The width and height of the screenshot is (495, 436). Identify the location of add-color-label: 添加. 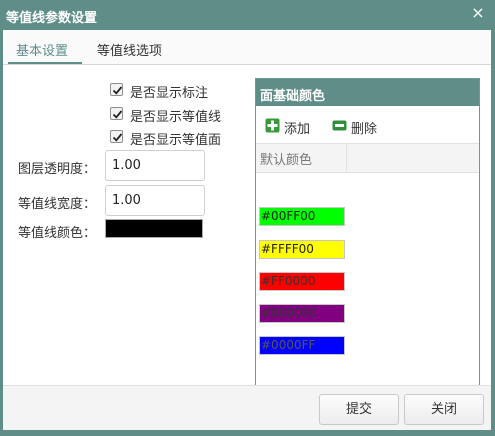
(297, 129).